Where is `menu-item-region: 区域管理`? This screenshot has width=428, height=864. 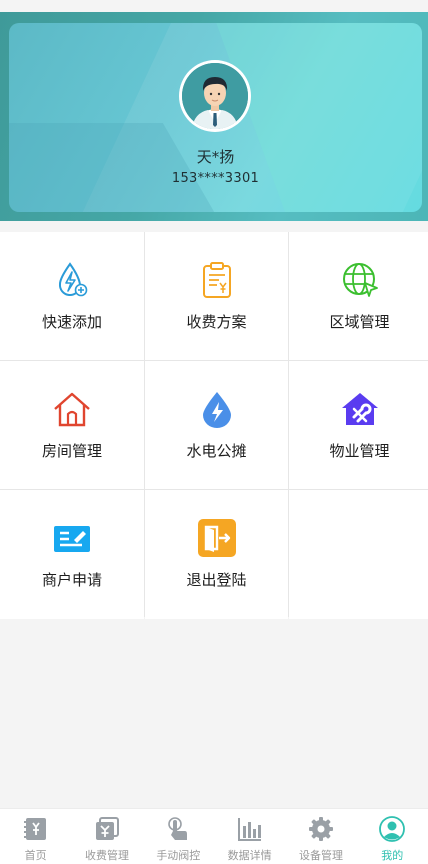
menu-item-region: 区域管理 is located at coordinates (358, 296).